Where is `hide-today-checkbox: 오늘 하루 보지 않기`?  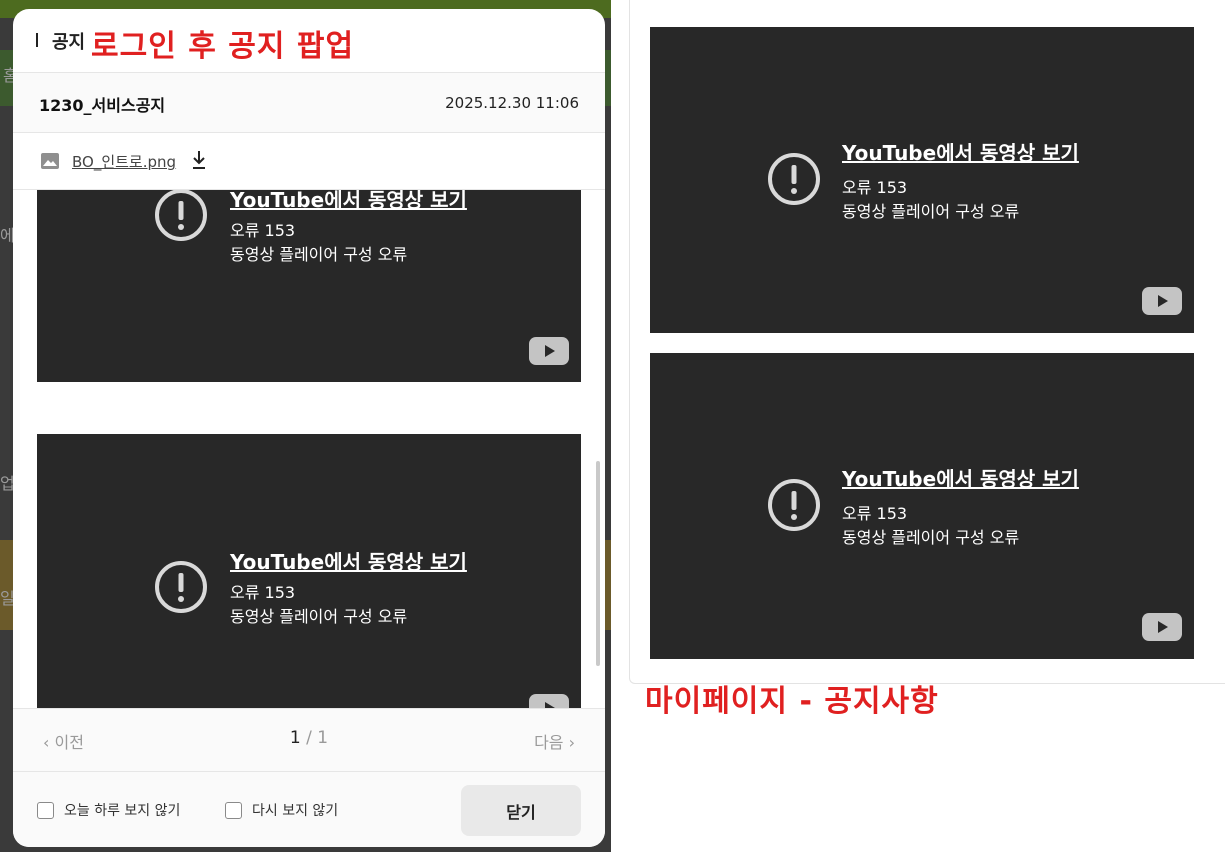
hide-today-checkbox: 오늘 하루 보지 않기 is located at coordinates (108, 810).